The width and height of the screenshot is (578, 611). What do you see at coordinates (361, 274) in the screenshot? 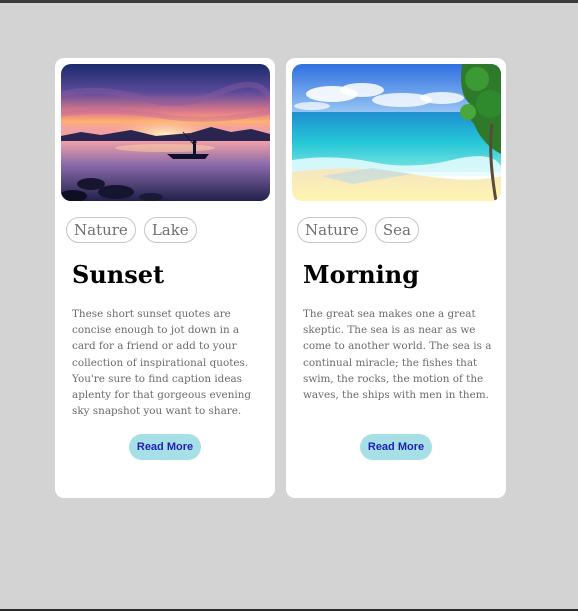
I see `card-title: Morning` at bounding box center [361, 274].